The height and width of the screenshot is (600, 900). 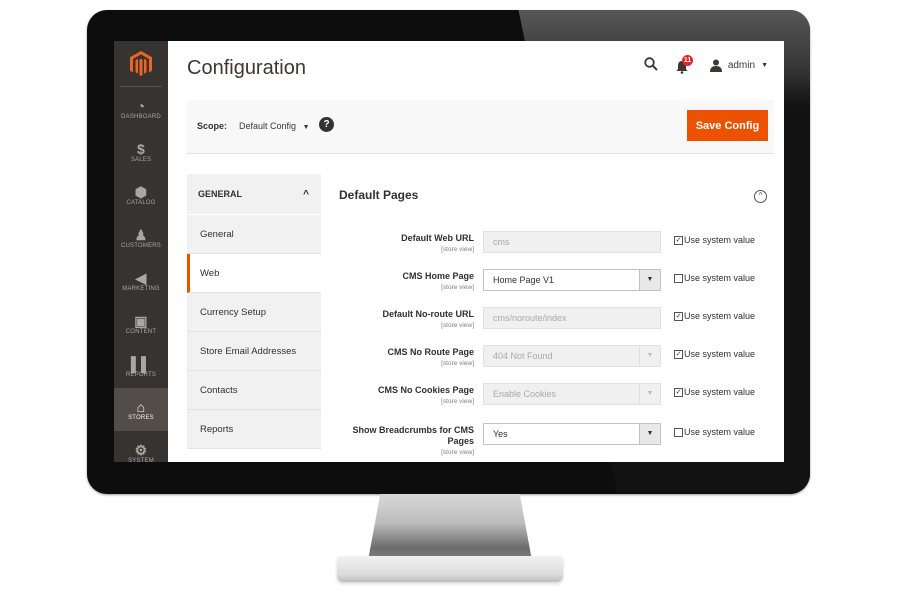 I want to click on nav-item-content: ▣ CONTENT, so click(x=141, y=323).